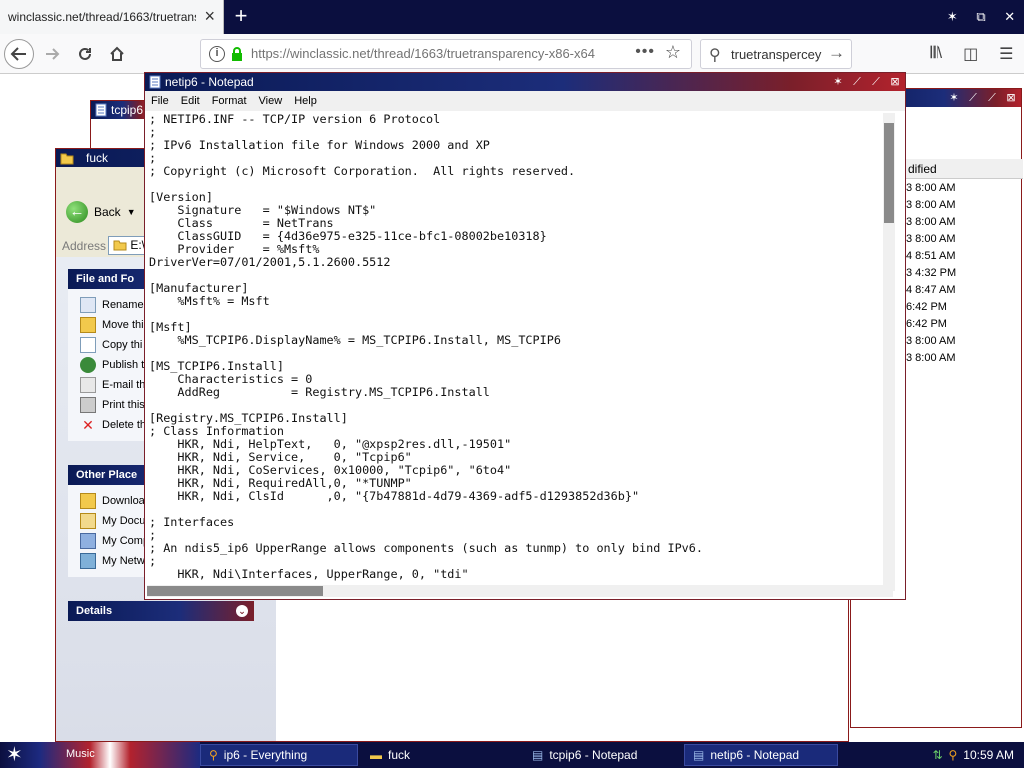 The width and height of the screenshot is (1024, 768). What do you see at coordinates (112, 17) in the screenshot?
I see `browser-tab: winclassic.net/thread/1663/truetransp ×` at bounding box center [112, 17].